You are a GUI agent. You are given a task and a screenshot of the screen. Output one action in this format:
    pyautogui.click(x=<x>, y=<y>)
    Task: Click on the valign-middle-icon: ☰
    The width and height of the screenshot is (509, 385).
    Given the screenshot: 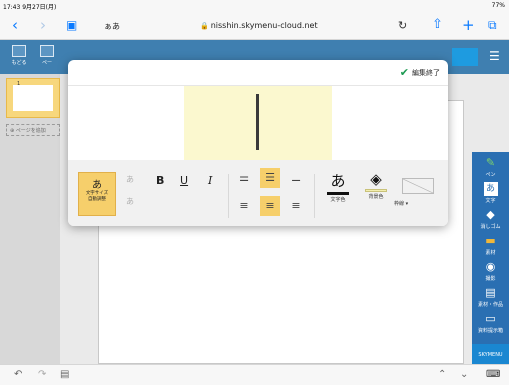 What is the action you would take?
    pyautogui.click(x=270, y=177)
    